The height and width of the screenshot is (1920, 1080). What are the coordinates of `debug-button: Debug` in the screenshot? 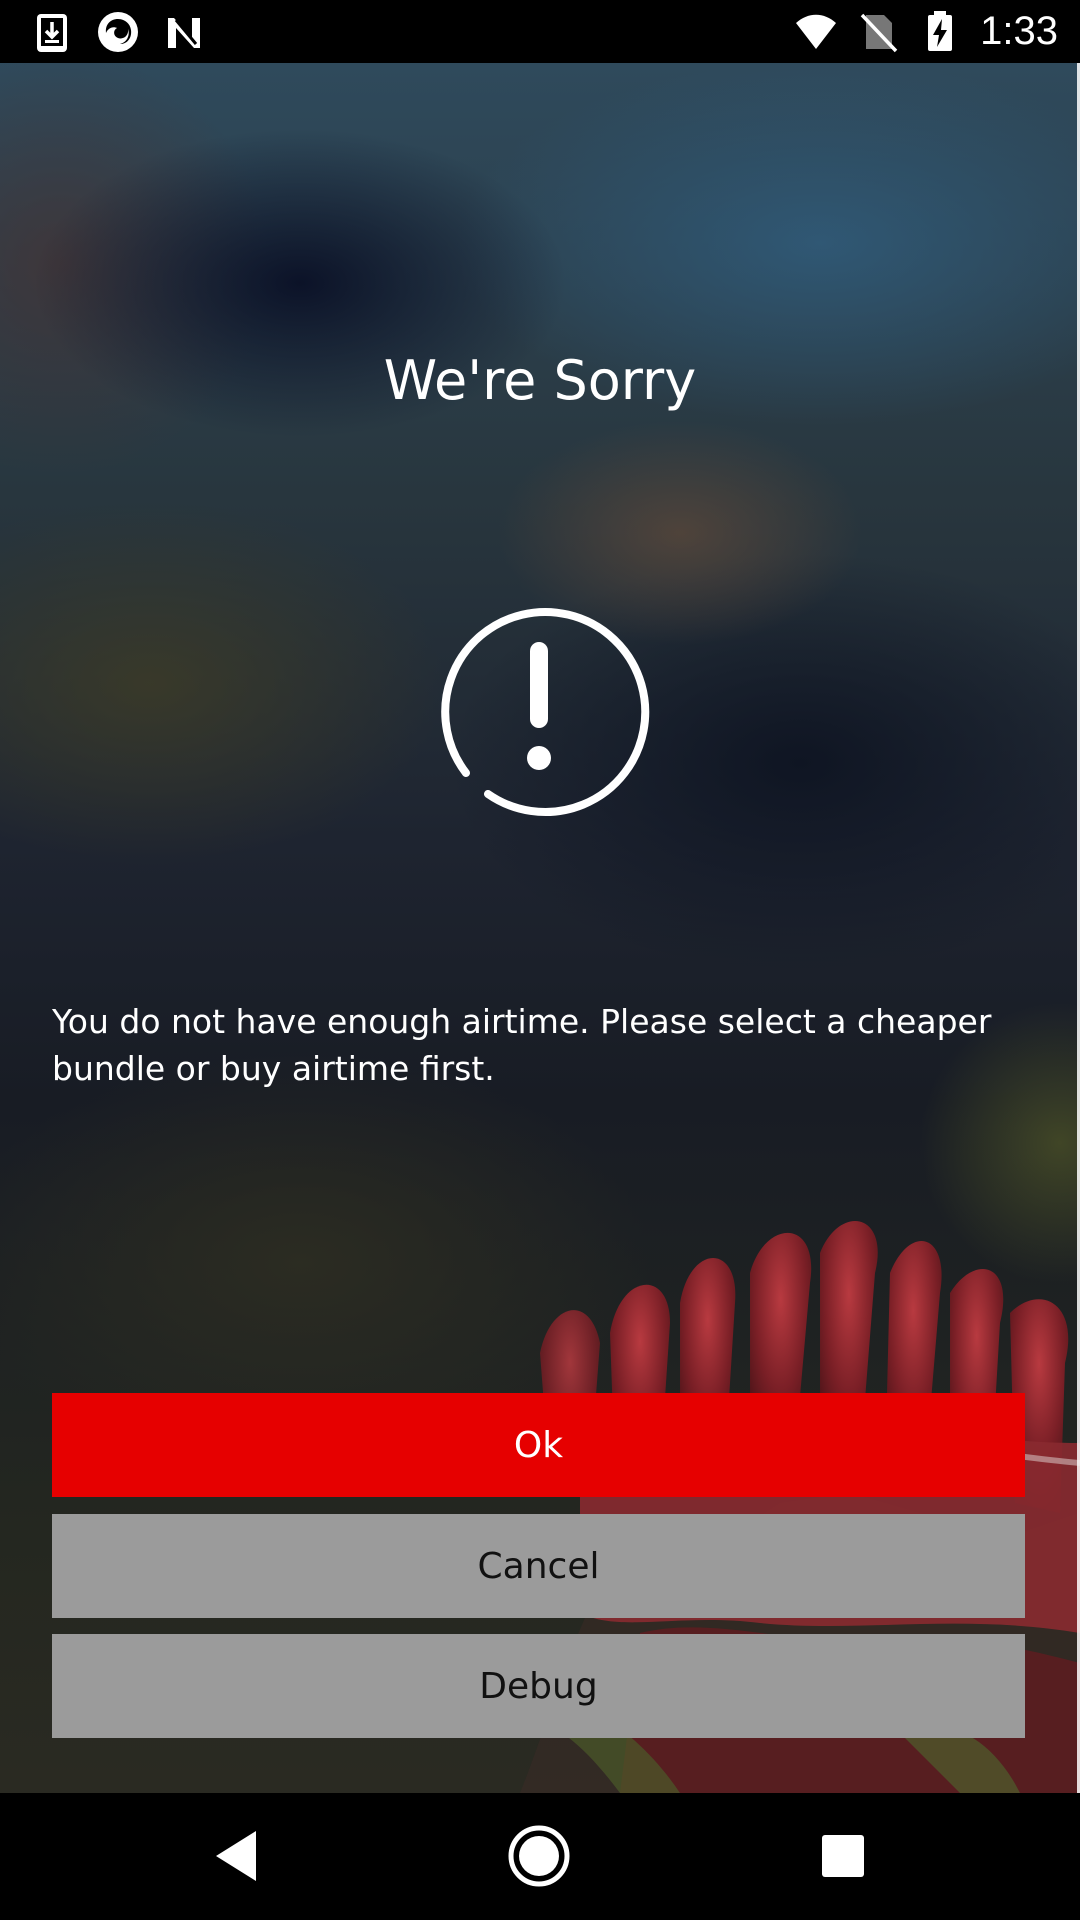 It's located at (538, 1686).